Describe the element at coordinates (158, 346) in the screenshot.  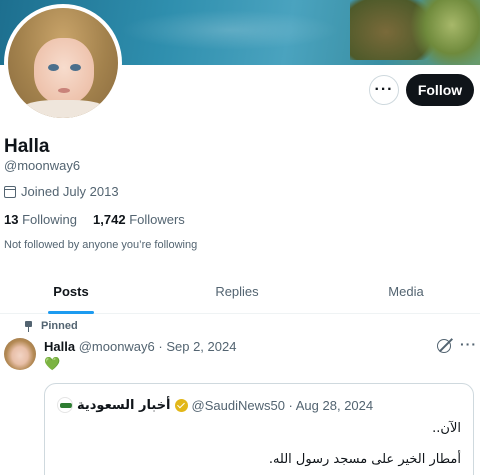
I see `post-meta: @moonway6 · Sep 2, 2024` at that location.